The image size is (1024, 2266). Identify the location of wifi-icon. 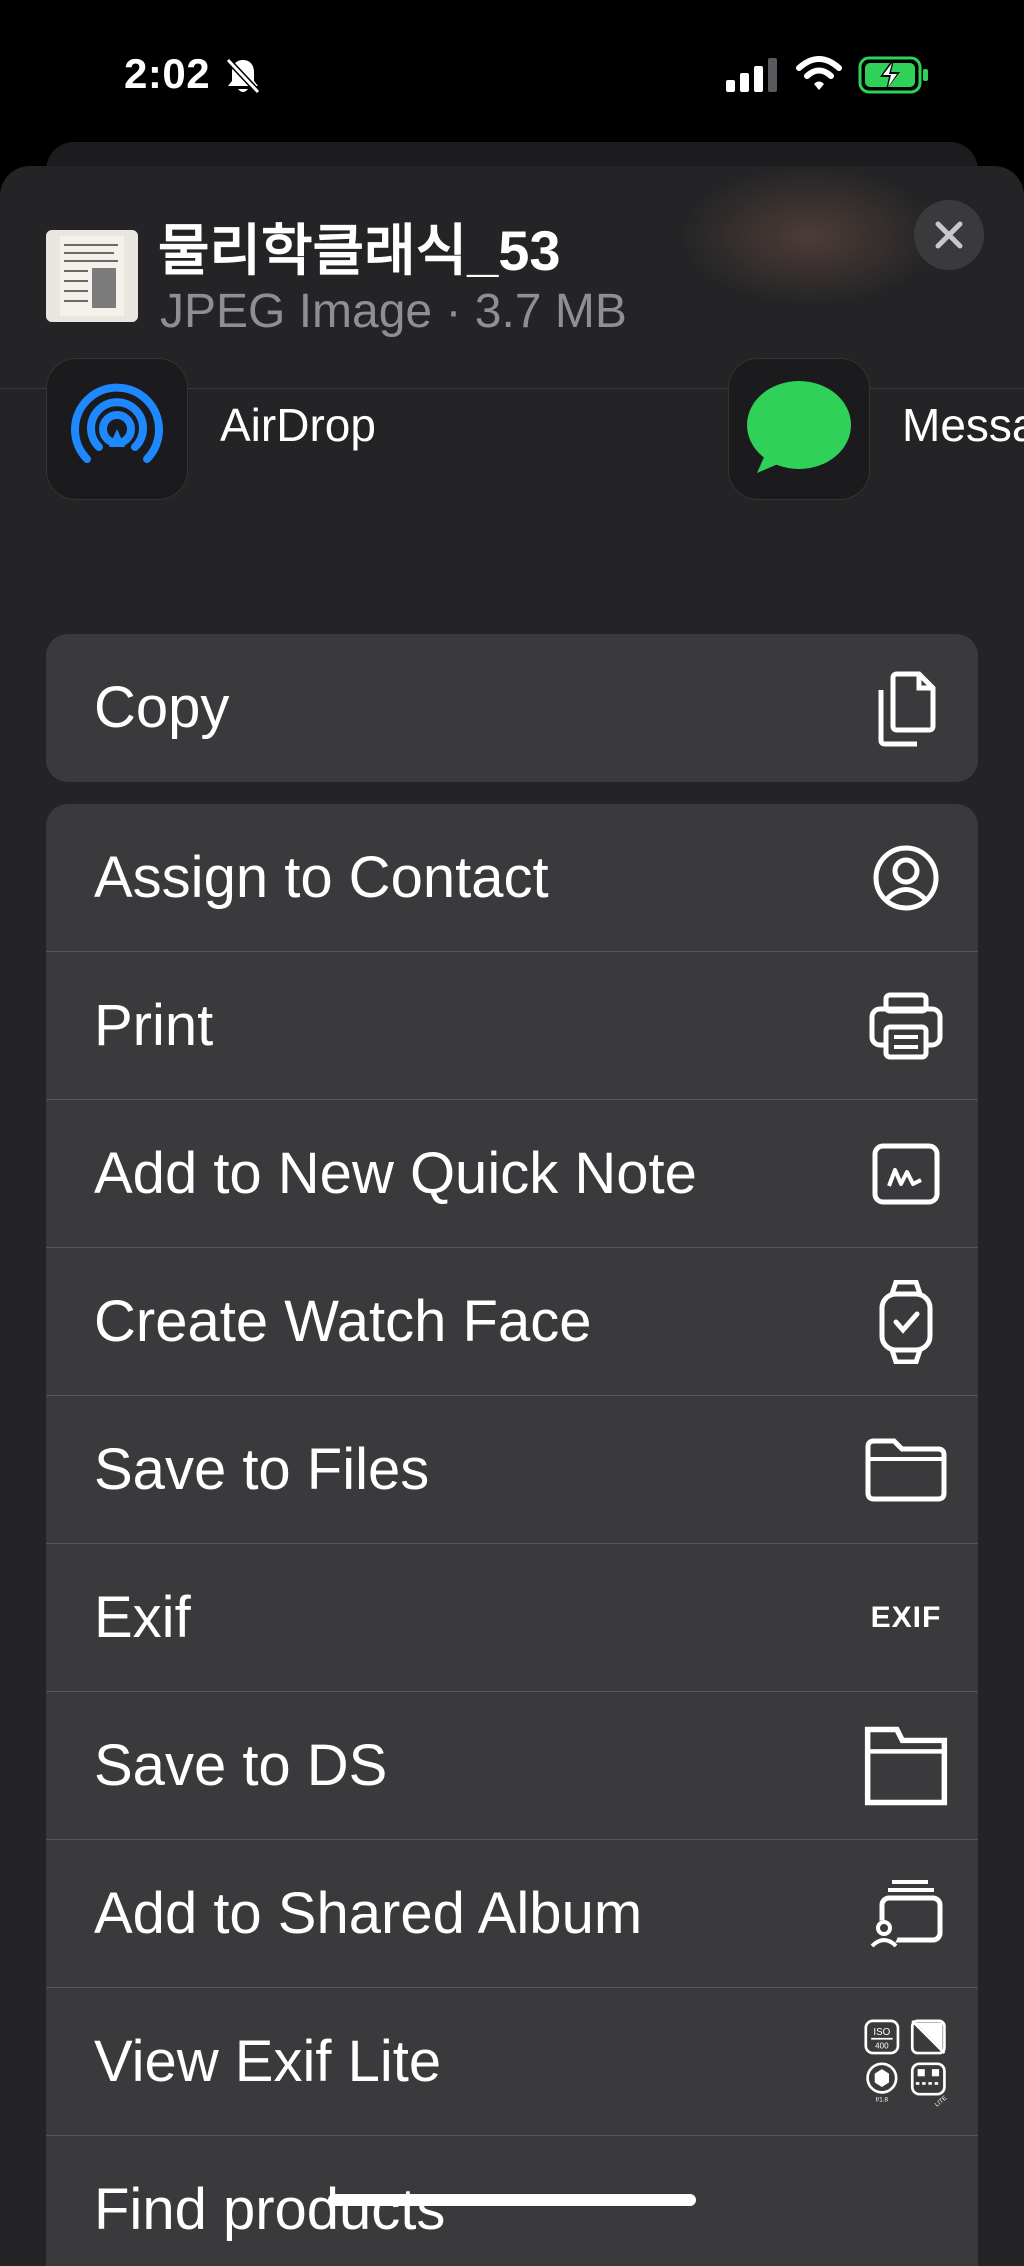
(819, 76).